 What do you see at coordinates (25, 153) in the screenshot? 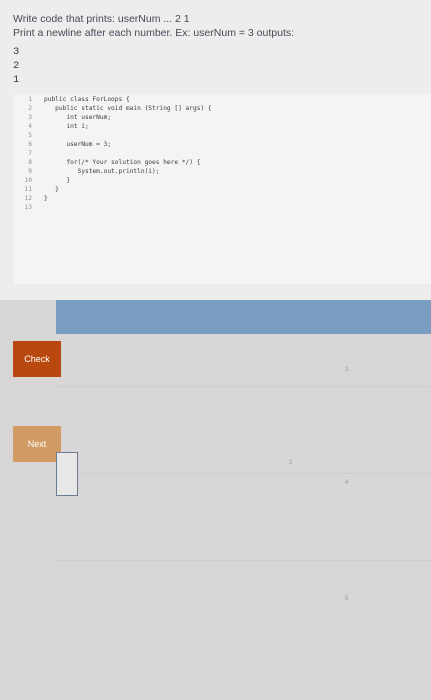
I see `line-number-gutter: 1 2 3 4 5 6 7 8 9 10 11 12 13` at bounding box center [25, 153].